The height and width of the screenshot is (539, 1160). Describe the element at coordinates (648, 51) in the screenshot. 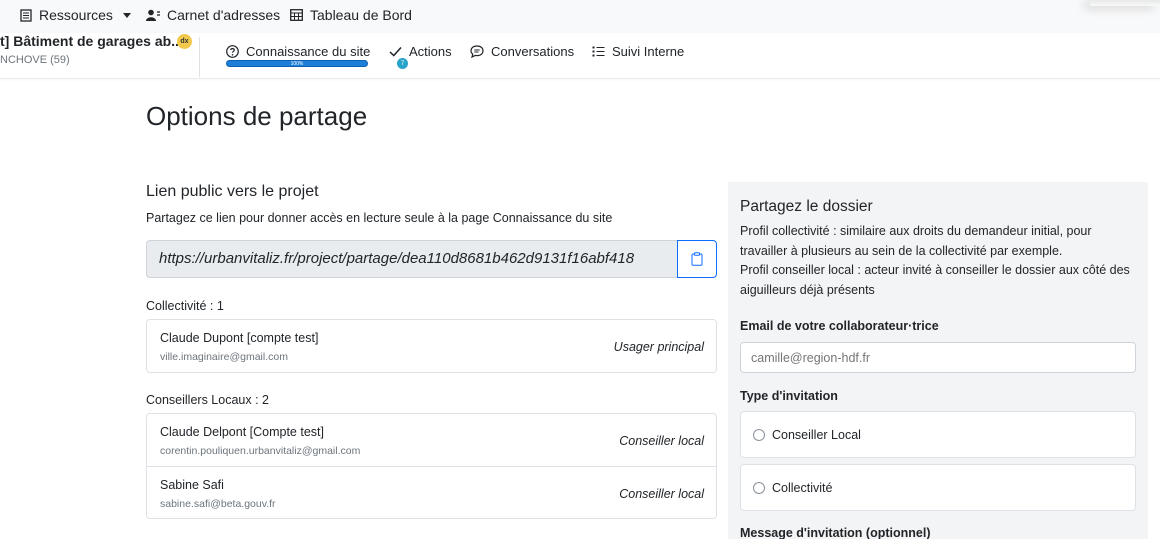

I see `tab-suivi-label: Suivi Interne` at that location.